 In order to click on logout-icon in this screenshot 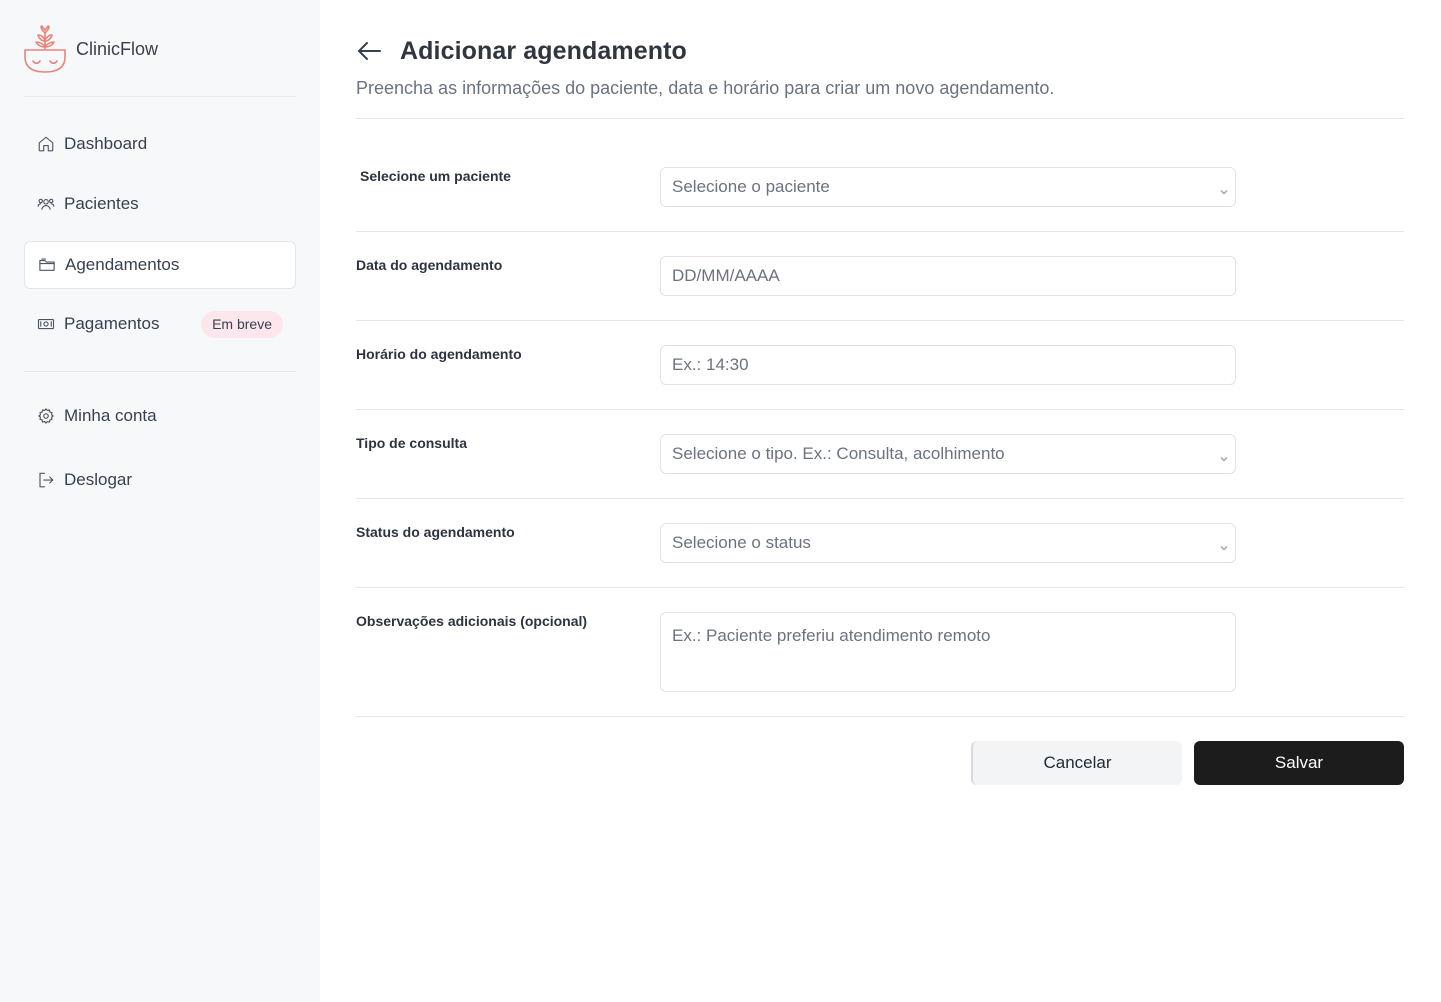, I will do `click(46, 480)`.